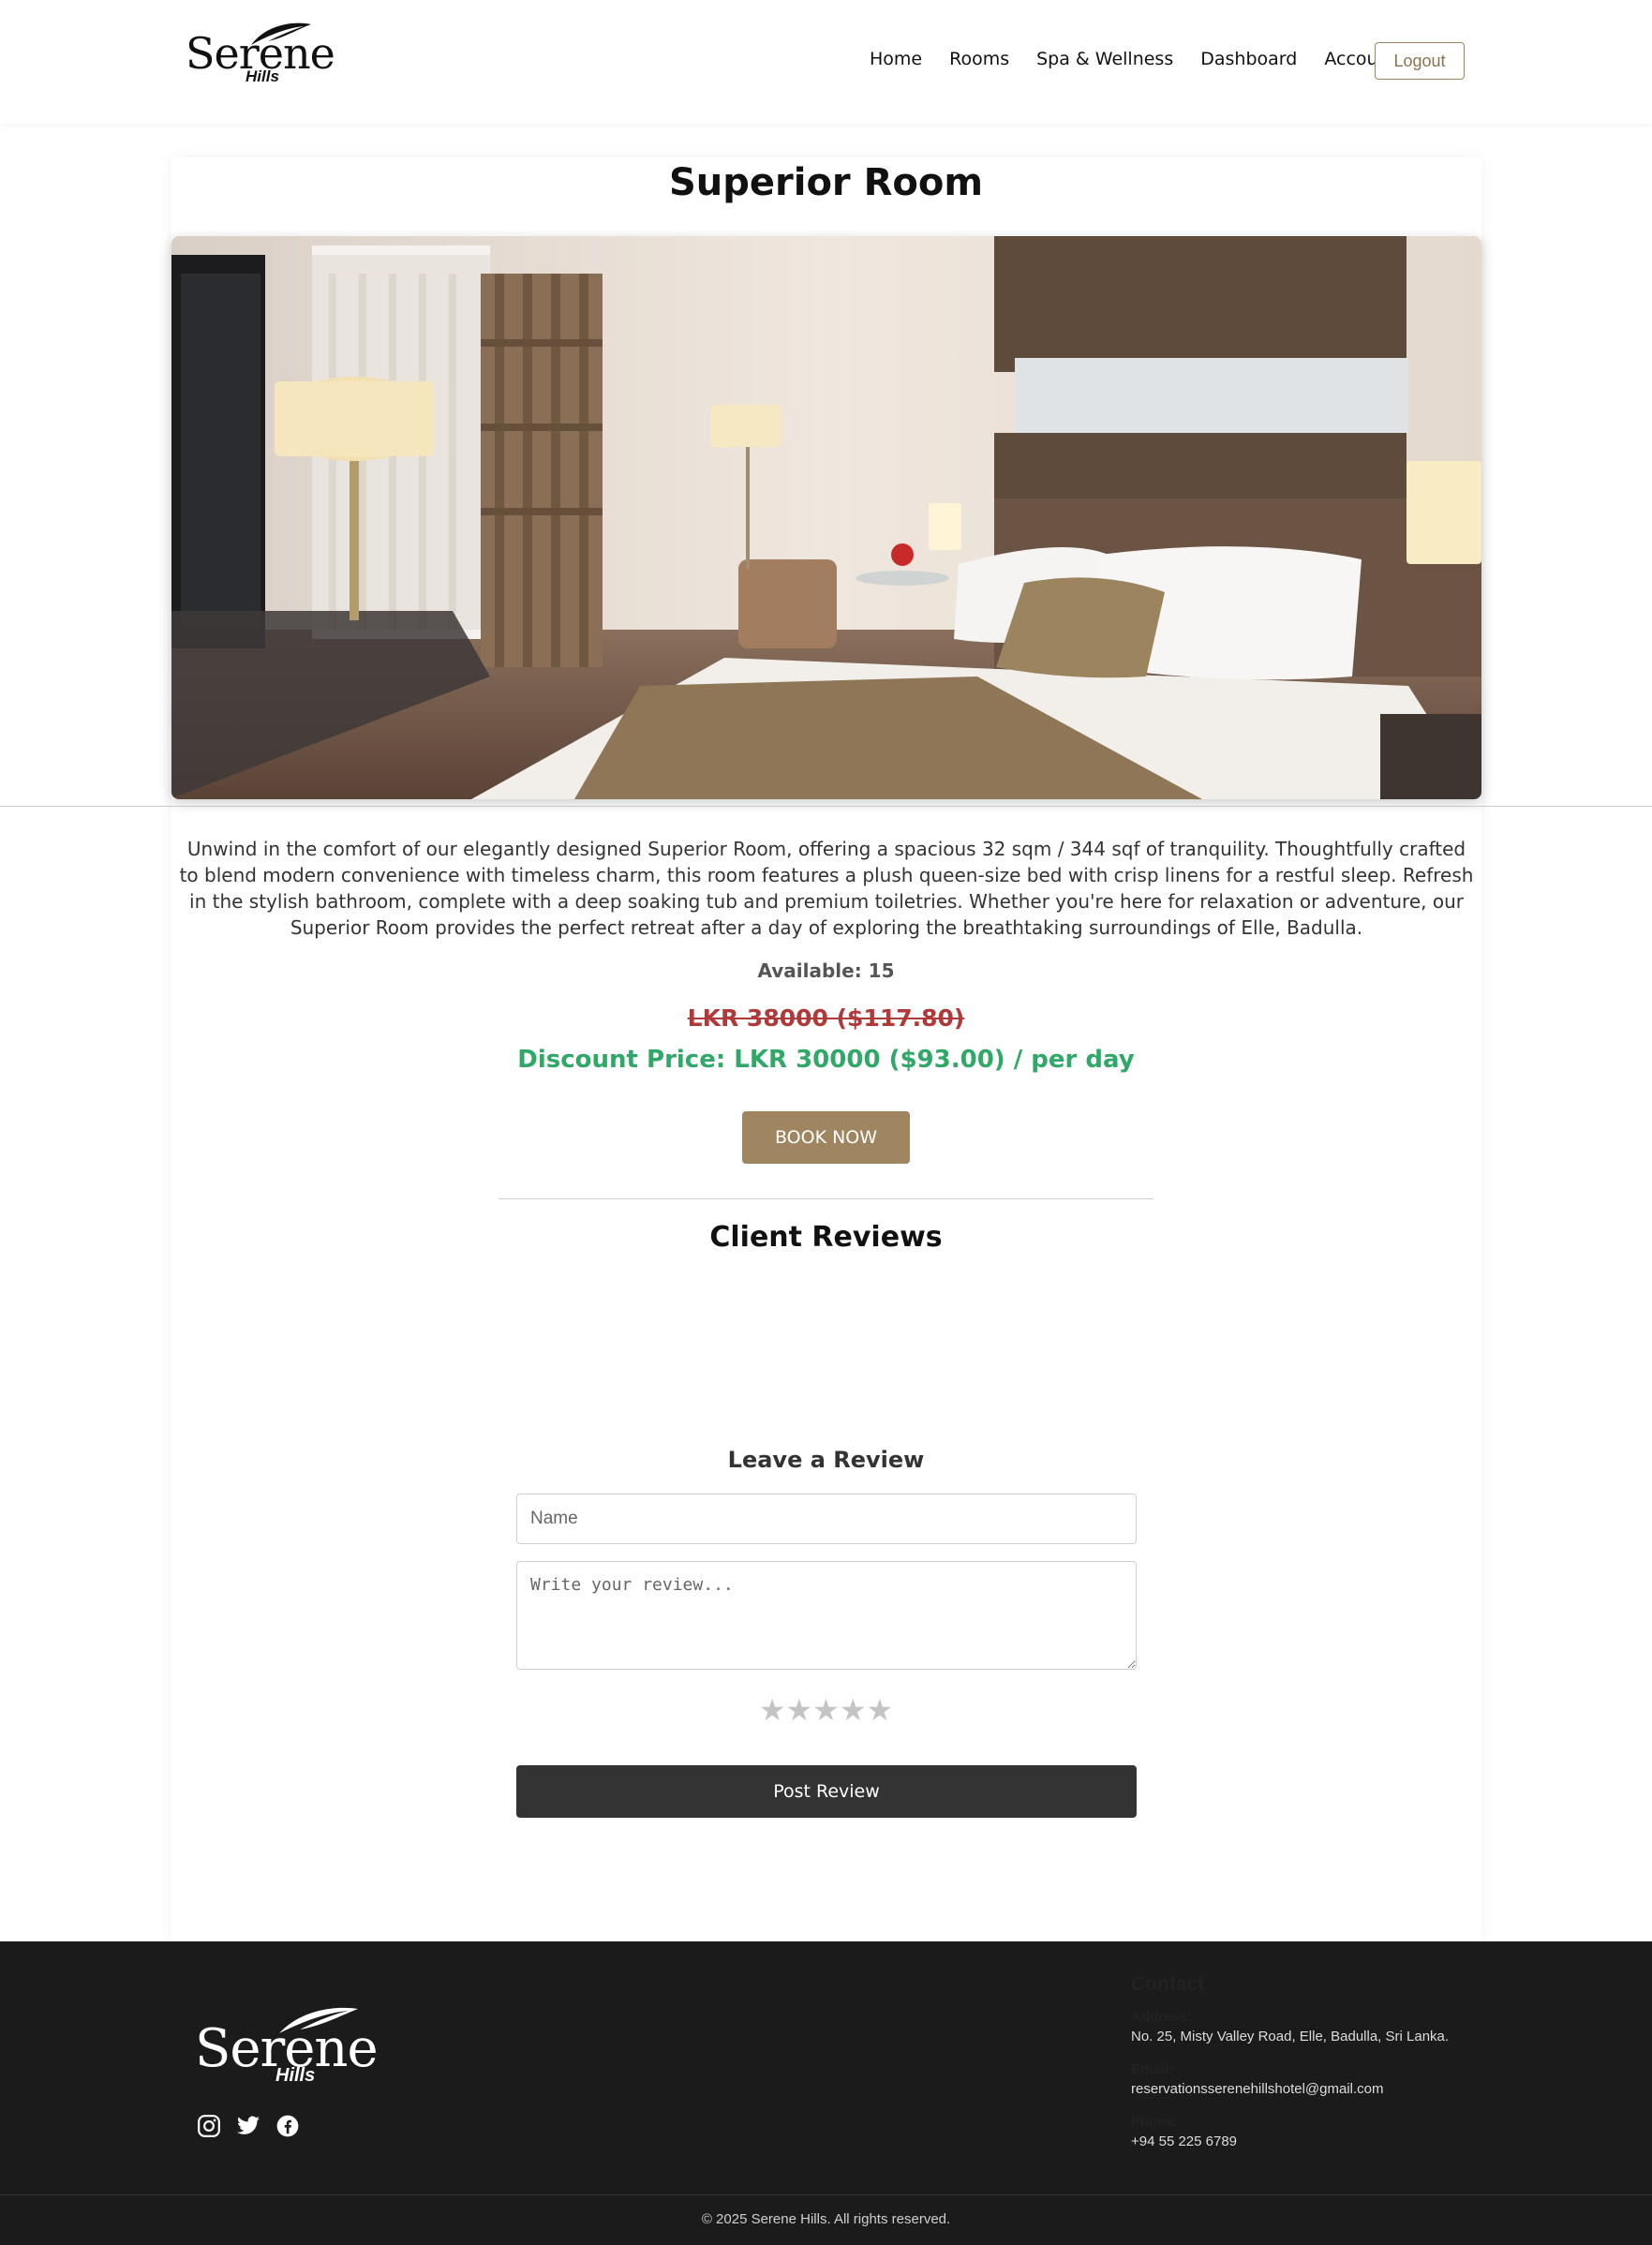 The width and height of the screenshot is (1652, 2245). Describe the element at coordinates (826, 1137) in the screenshot. I see `book-now-button: BOOK NOW` at that location.